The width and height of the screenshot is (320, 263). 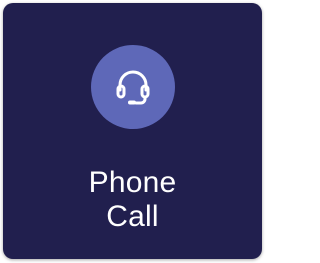 What do you see at coordinates (132, 182) in the screenshot?
I see `tile-label-line1: Phone` at bounding box center [132, 182].